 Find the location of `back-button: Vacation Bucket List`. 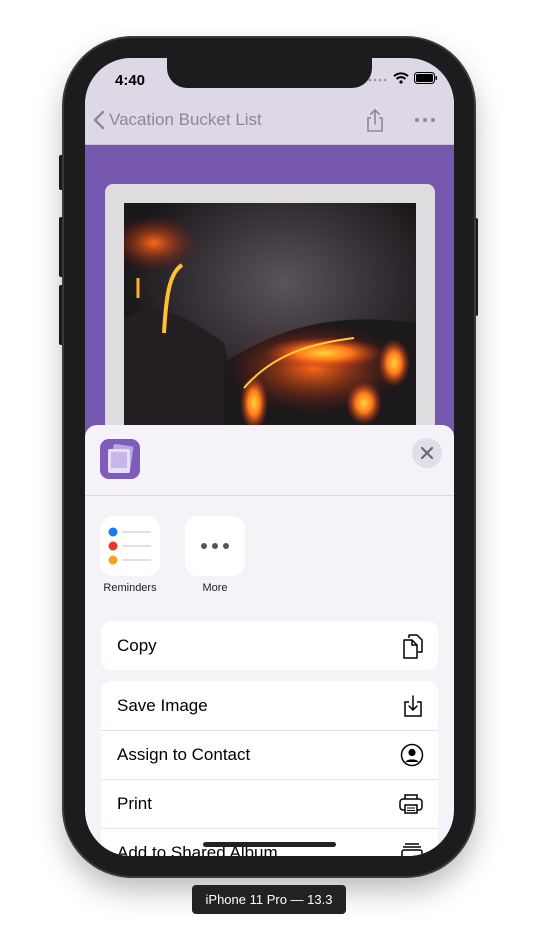

back-button: Vacation Bucket List is located at coordinates (177, 120).